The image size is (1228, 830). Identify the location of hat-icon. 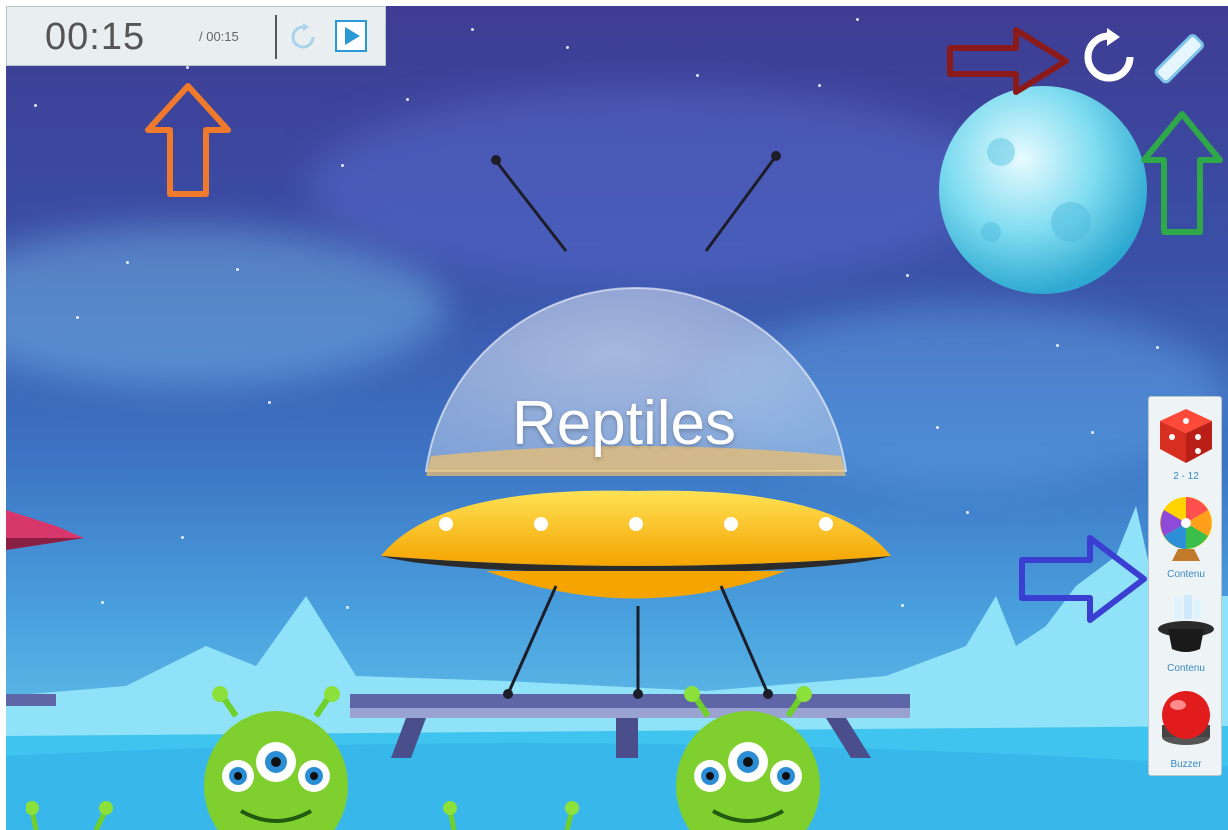
(1186, 623).